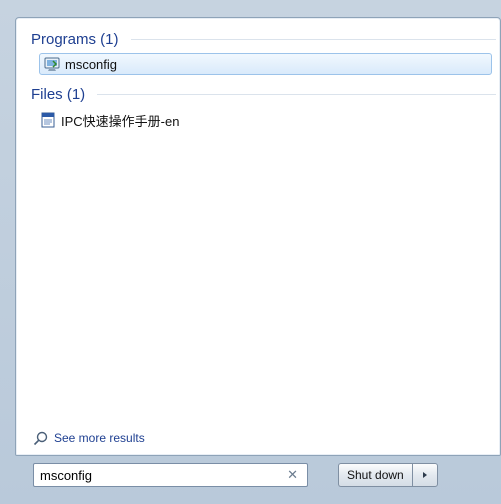 This screenshot has height=504, width=501. What do you see at coordinates (99, 438) in the screenshot?
I see `see-more-results-label: See more results` at bounding box center [99, 438].